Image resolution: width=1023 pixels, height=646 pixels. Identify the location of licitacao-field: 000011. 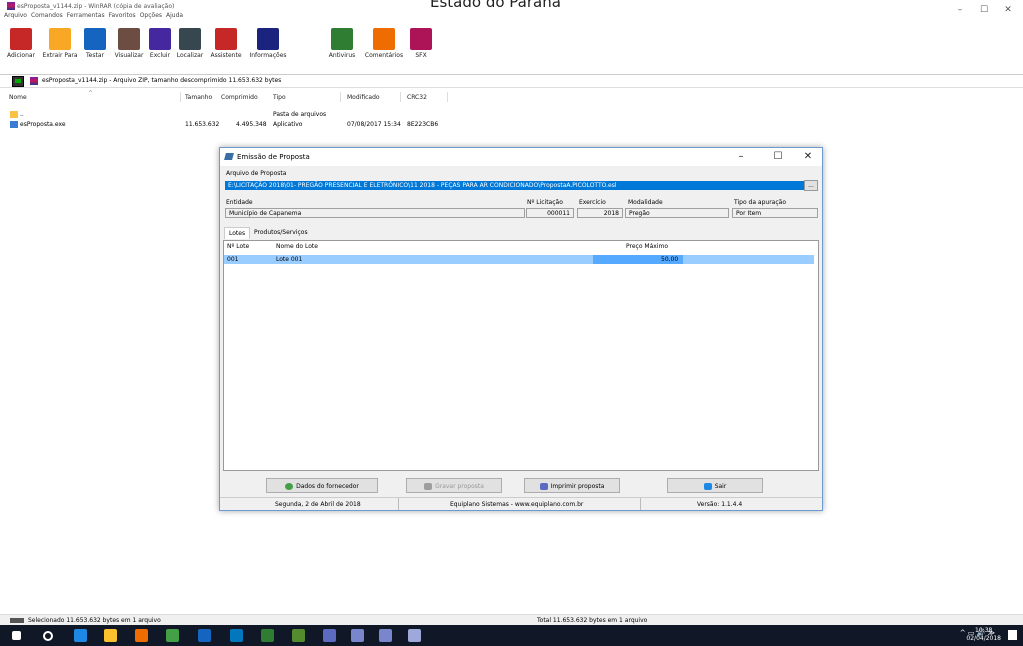
(550, 213).